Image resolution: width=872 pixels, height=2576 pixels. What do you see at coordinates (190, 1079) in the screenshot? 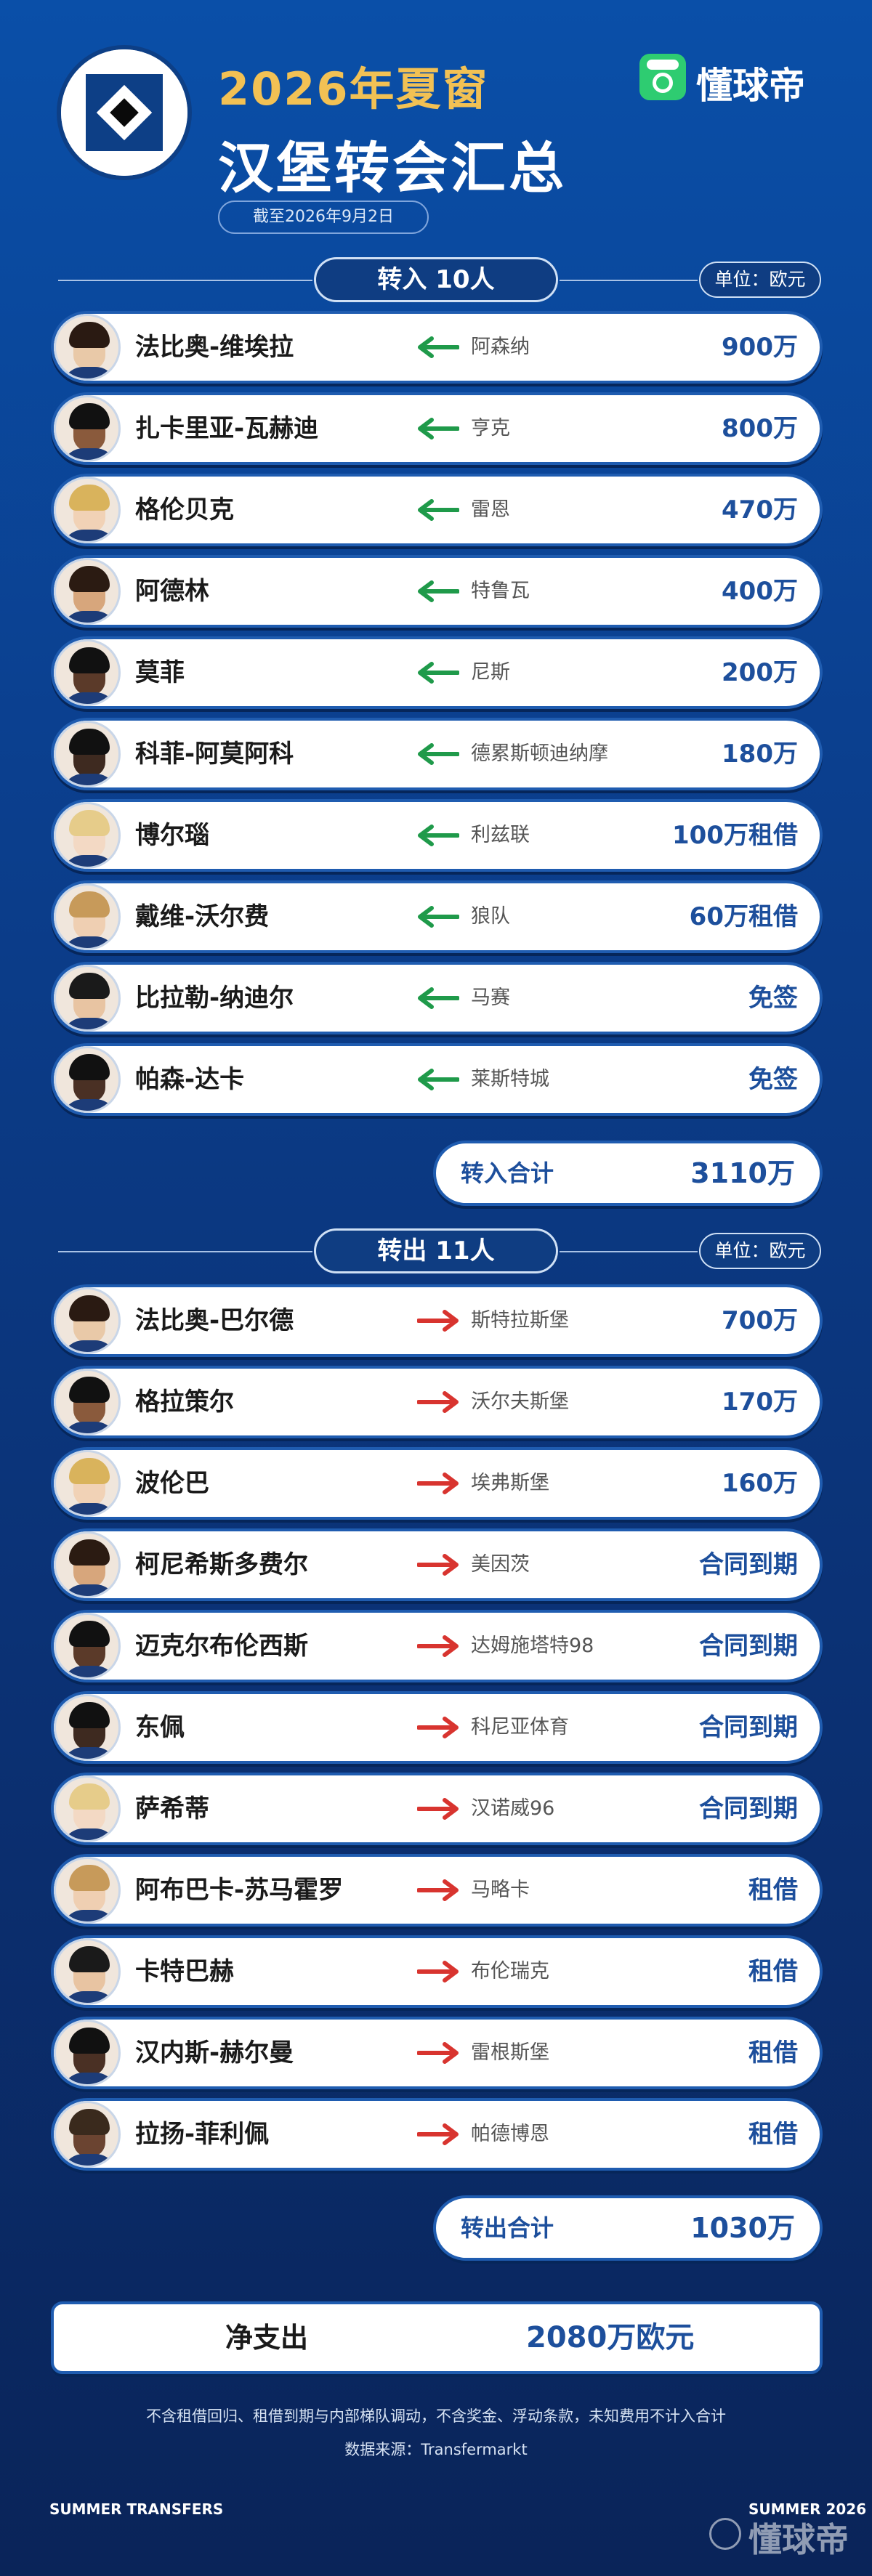
I see `player-name: 帕森-达卡` at bounding box center [190, 1079].